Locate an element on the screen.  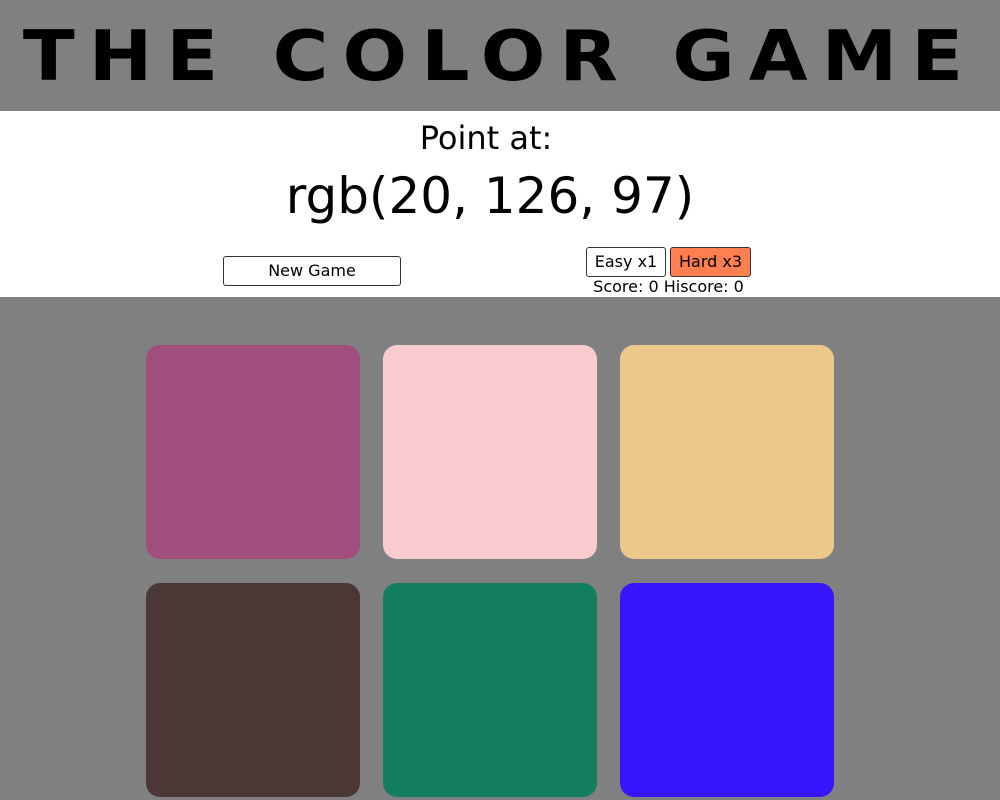
title-banner: THE COLOR GAME is located at coordinates (500, 55).